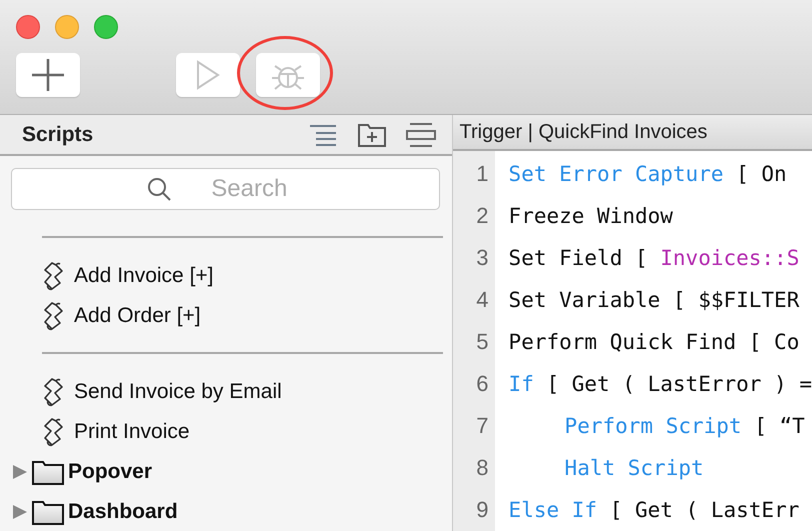 This screenshot has height=531, width=812. I want to click on script-item: Add Invoice [+], so click(226, 276).